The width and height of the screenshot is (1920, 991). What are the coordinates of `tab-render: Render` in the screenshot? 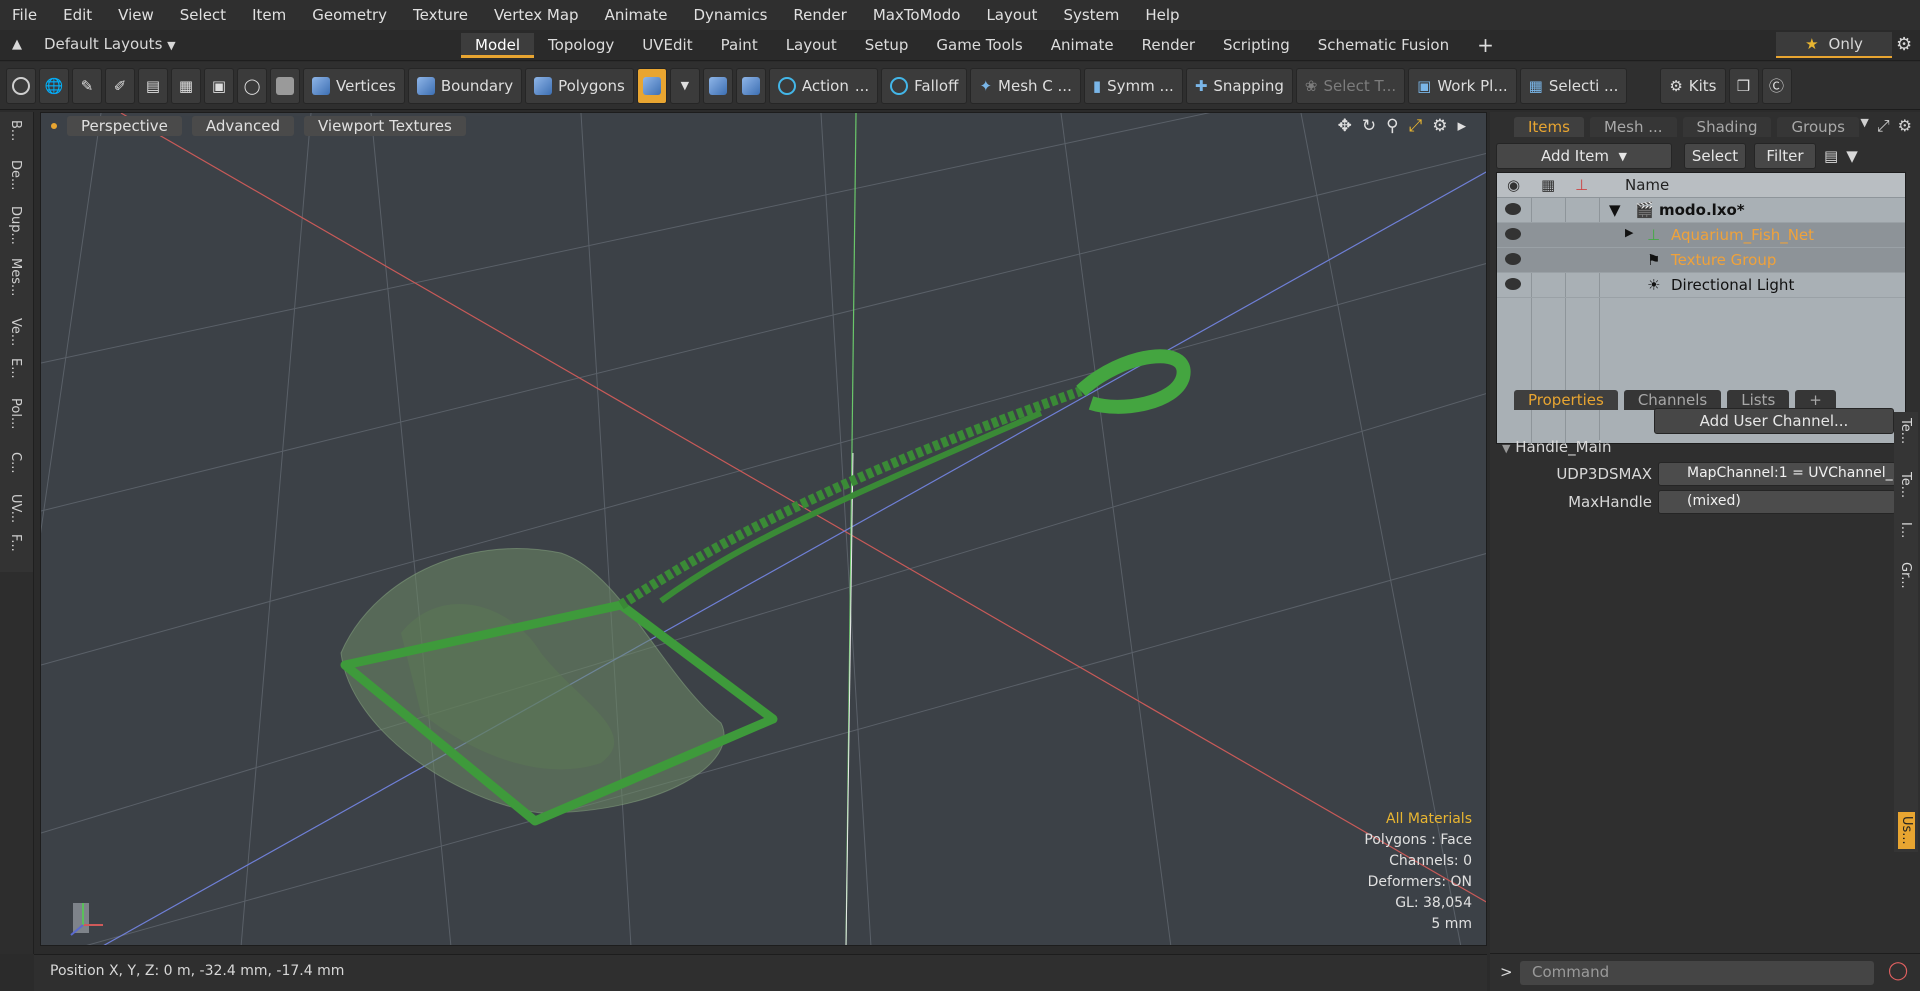 It's located at (1168, 45).